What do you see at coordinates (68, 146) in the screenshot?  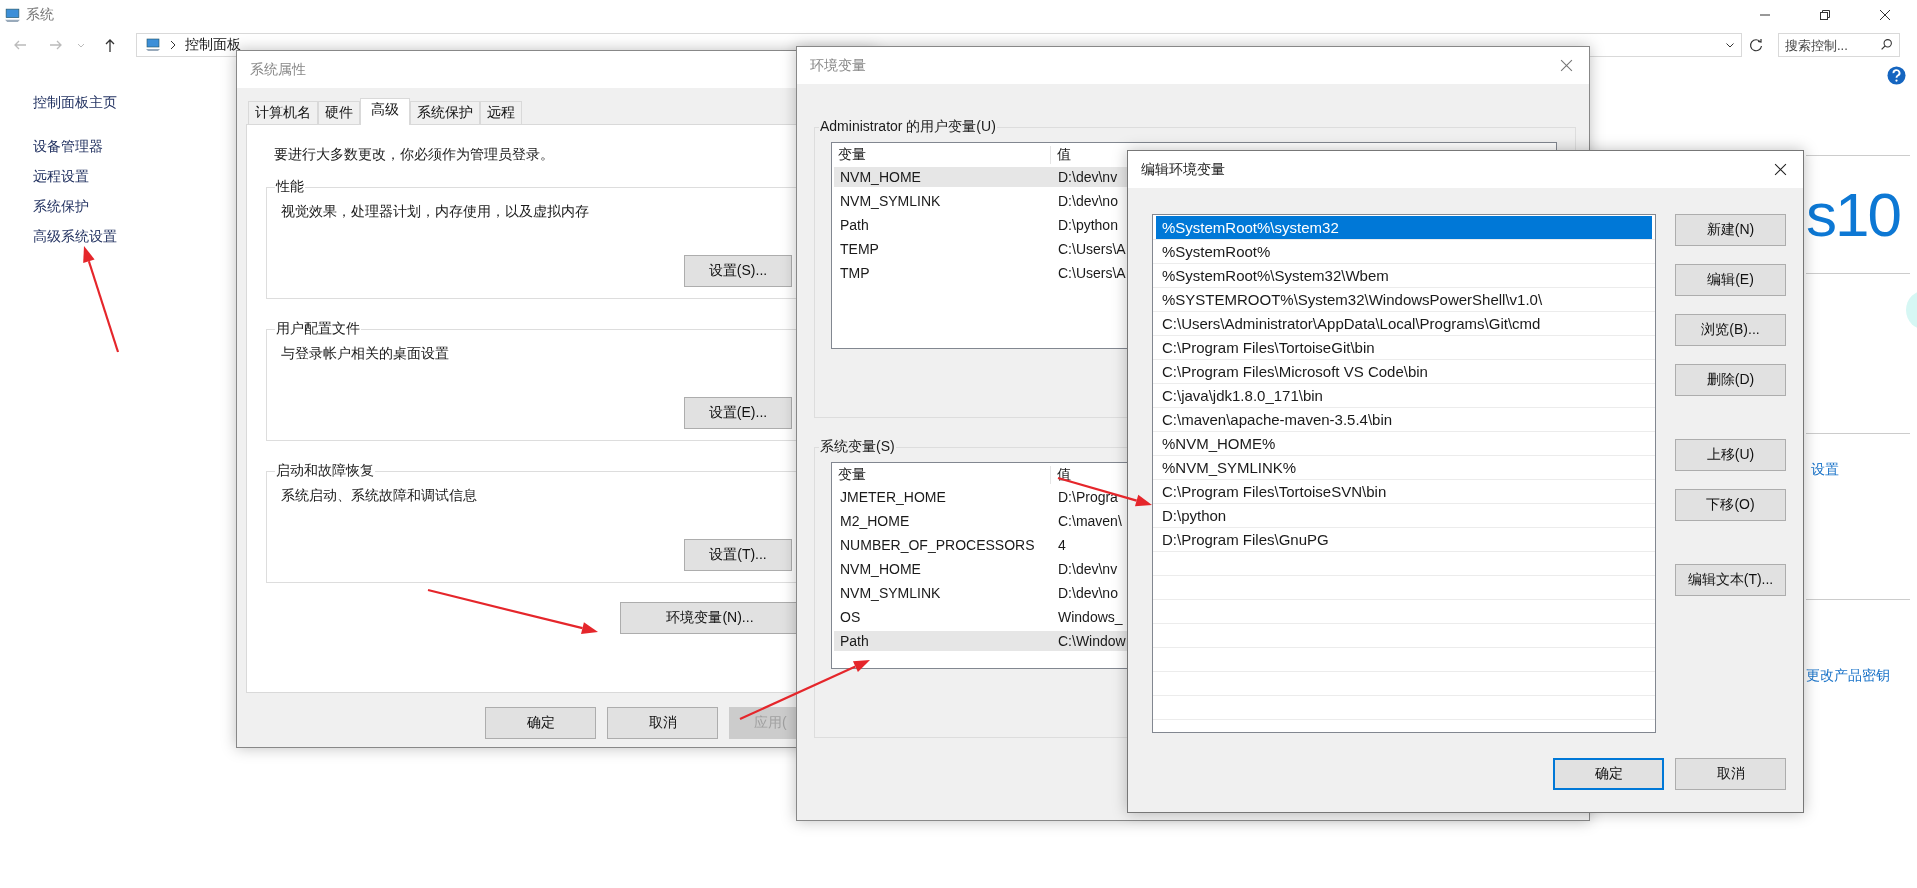 I see `sidebar-link: 设备管理器` at bounding box center [68, 146].